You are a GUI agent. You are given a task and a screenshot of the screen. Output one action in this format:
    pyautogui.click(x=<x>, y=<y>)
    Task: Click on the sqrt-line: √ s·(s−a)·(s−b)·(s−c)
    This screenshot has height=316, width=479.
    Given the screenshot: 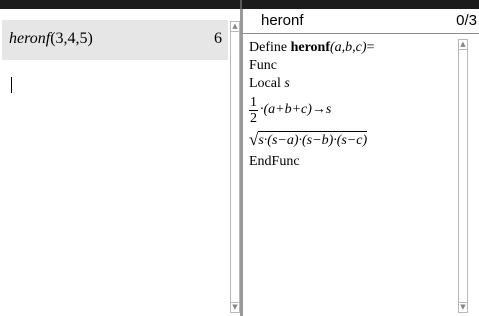 What is the action you would take?
    pyautogui.click(x=352, y=140)
    